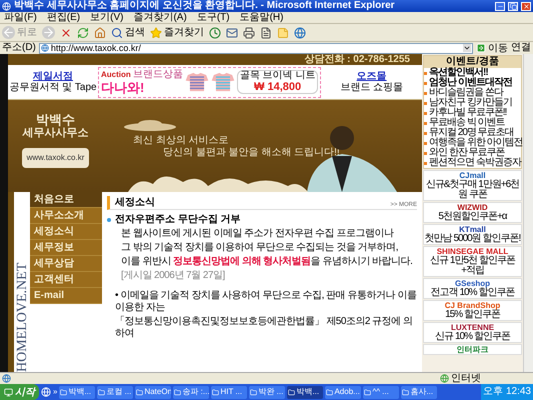 The image size is (533, 400). I want to click on coupon-banner: LUXTENNE 신규 10% 할인쿠폰, so click(472, 332).